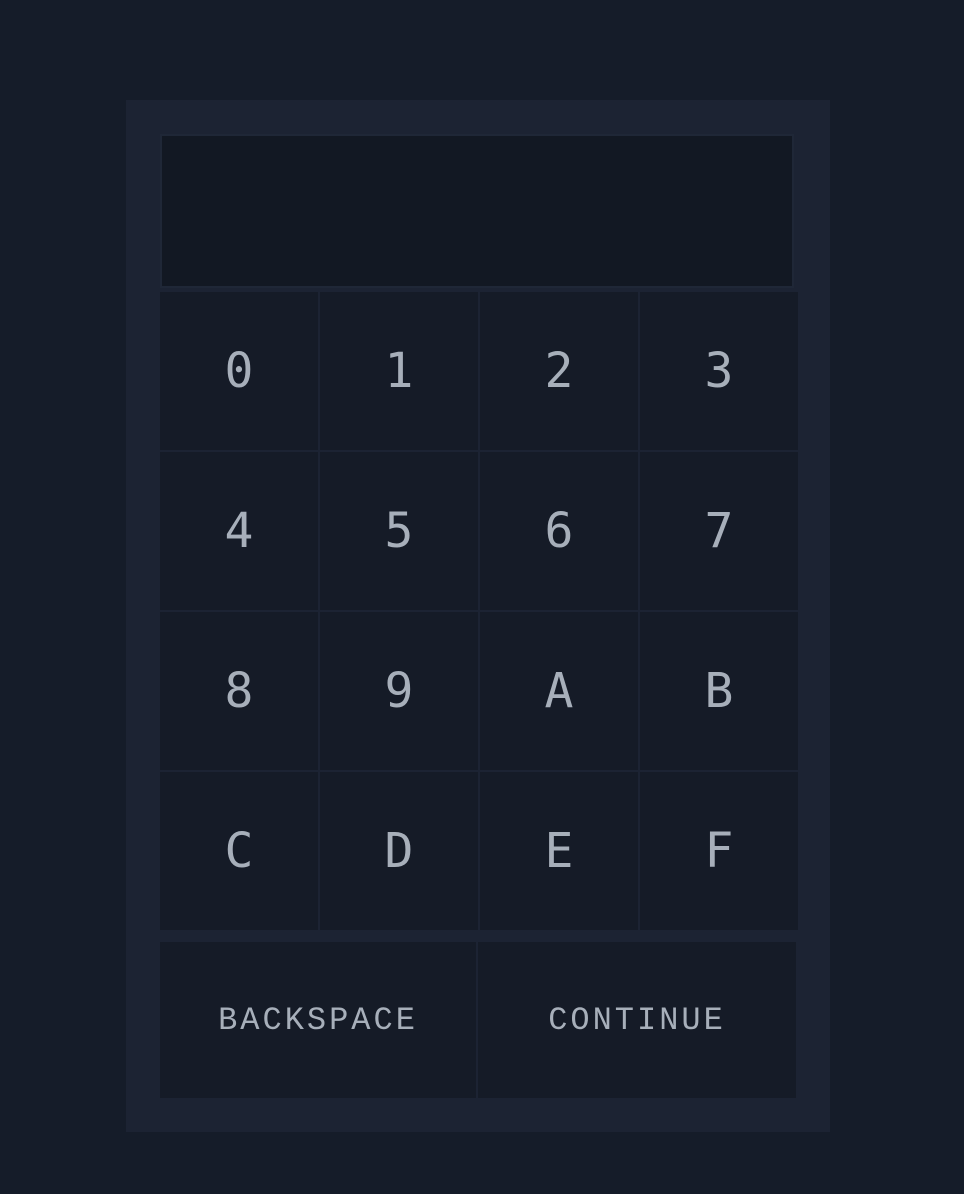 This screenshot has width=964, height=1194. What do you see at coordinates (719, 851) in the screenshot?
I see `key-f: F` at bounding box center [719, 851].